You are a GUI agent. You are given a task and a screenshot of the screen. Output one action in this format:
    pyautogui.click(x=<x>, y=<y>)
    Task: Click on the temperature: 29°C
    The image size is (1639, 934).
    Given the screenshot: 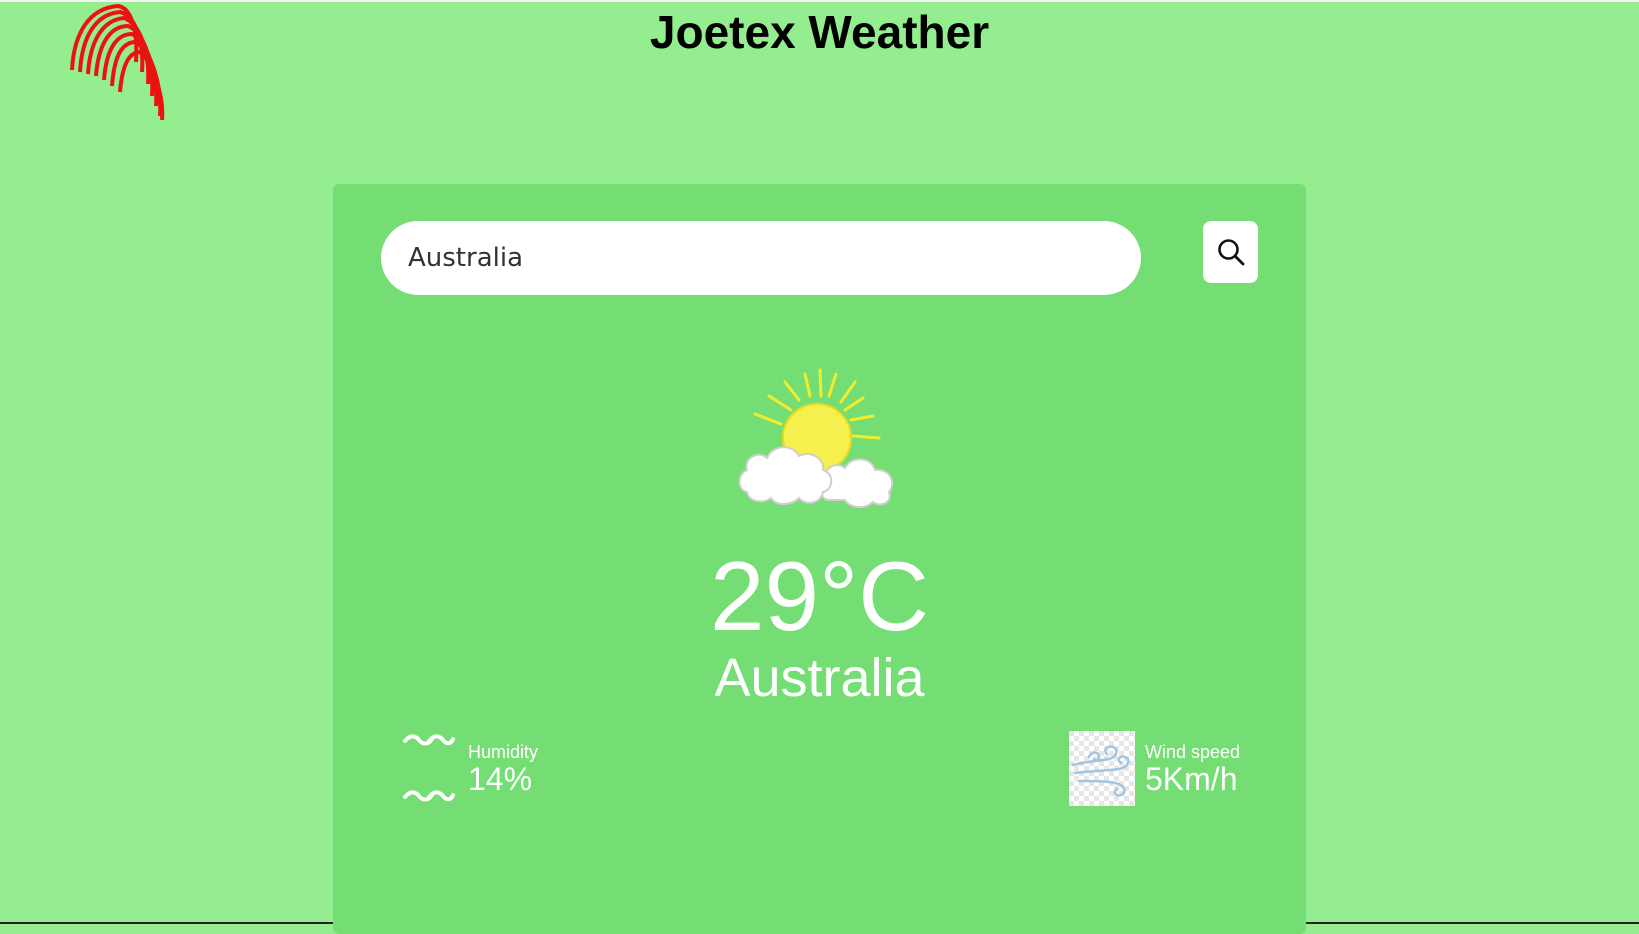 What is the action you would take?
    pyautogui.click(x=819, y=596)
    